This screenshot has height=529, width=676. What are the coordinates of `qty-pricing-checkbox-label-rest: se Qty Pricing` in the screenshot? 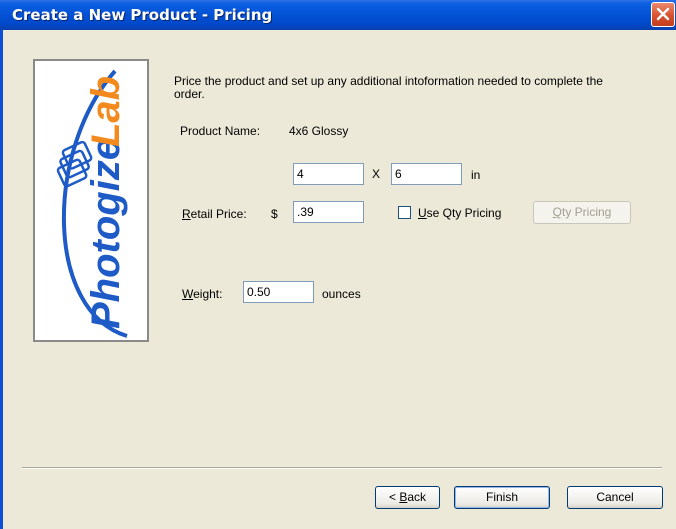 It's located at (464, 213).